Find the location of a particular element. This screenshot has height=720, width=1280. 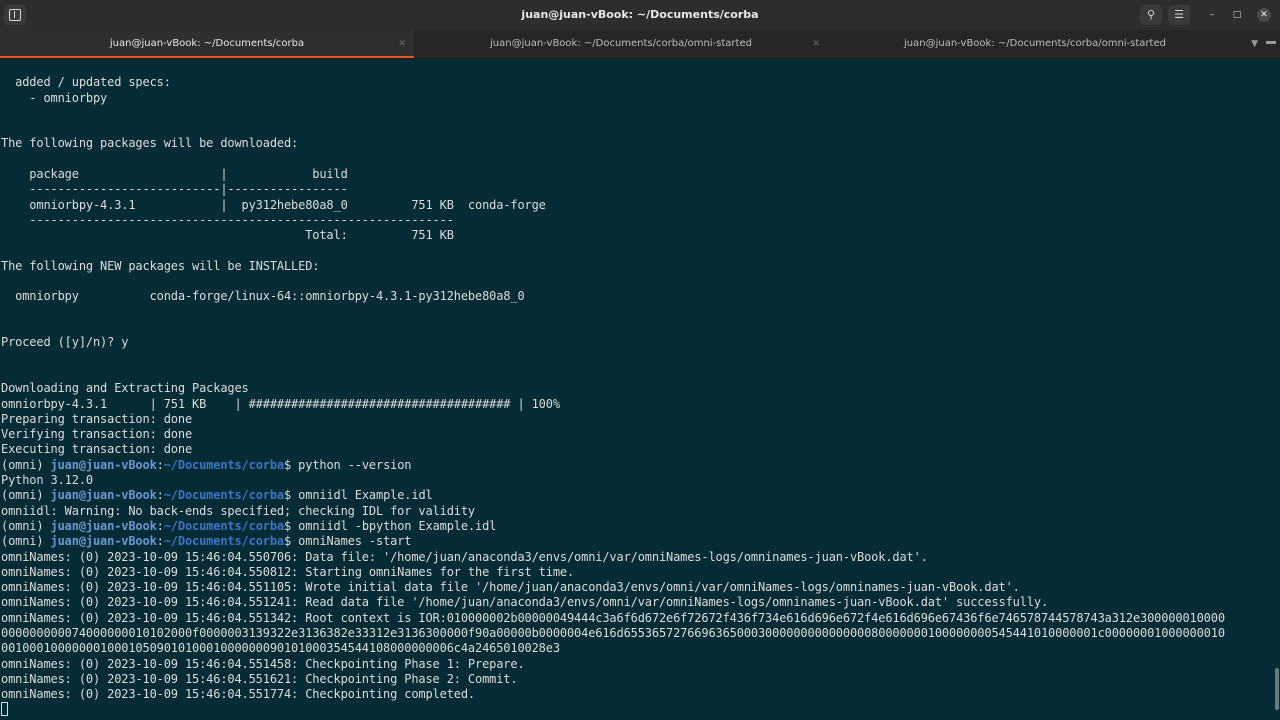

window-title: juan@juan-vBook: ~/Documents/corba is located at coordinates (640, 14).